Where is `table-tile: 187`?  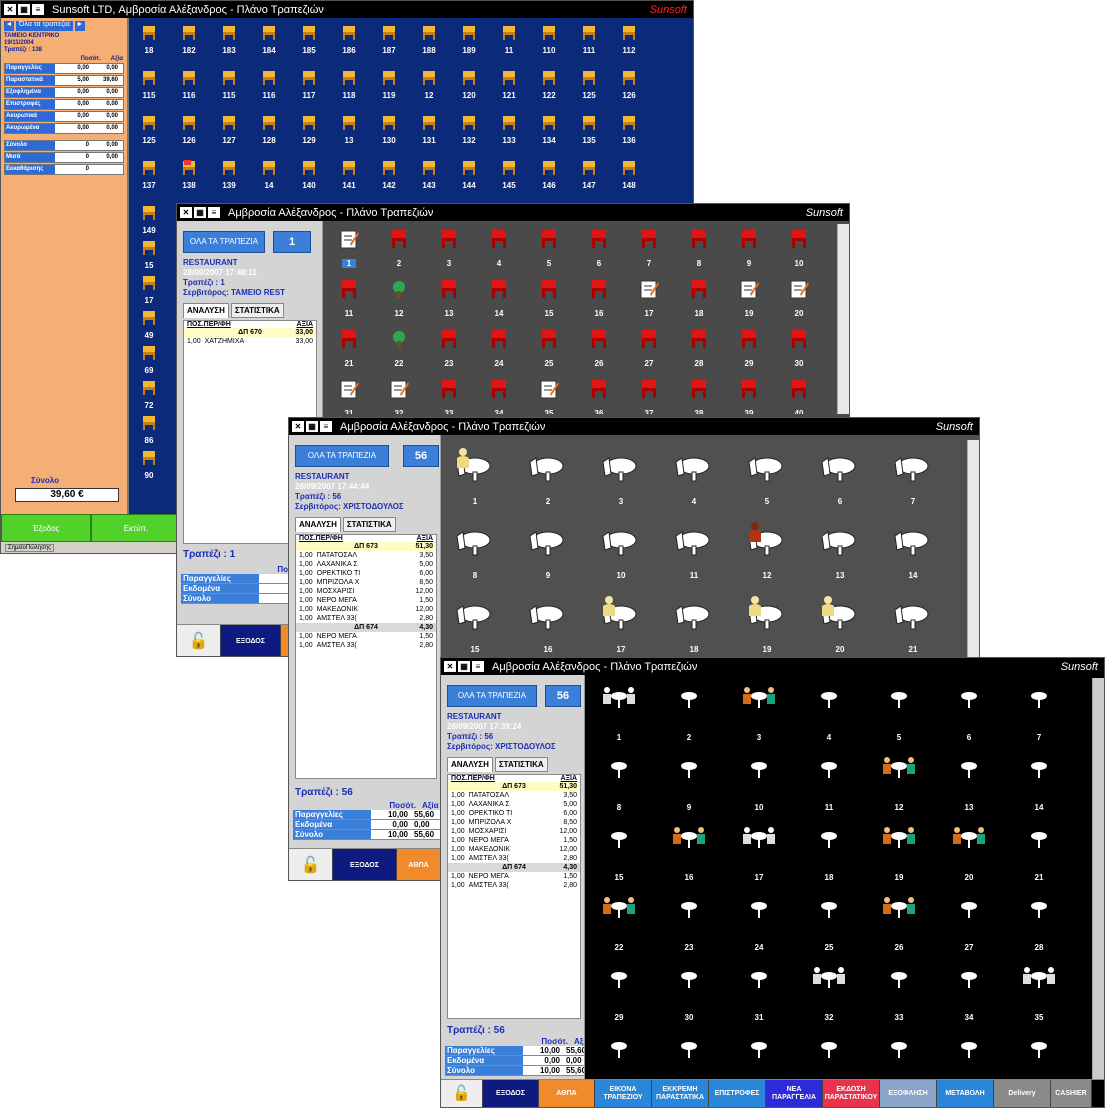
table-tile: 187 is located at coordinates (389, 39).